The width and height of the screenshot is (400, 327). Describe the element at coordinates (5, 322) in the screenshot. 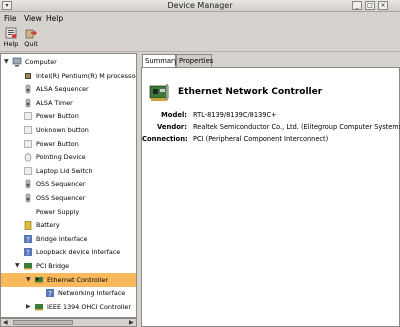

I see `scroll-left-icon: ◀` at that location.